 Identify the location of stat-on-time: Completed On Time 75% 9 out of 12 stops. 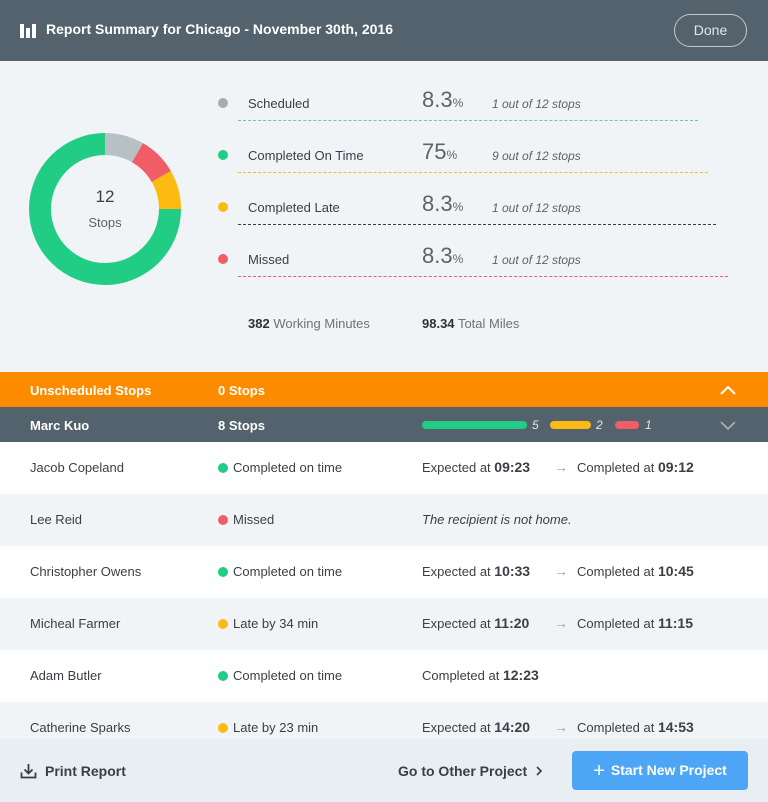
(473, 143).